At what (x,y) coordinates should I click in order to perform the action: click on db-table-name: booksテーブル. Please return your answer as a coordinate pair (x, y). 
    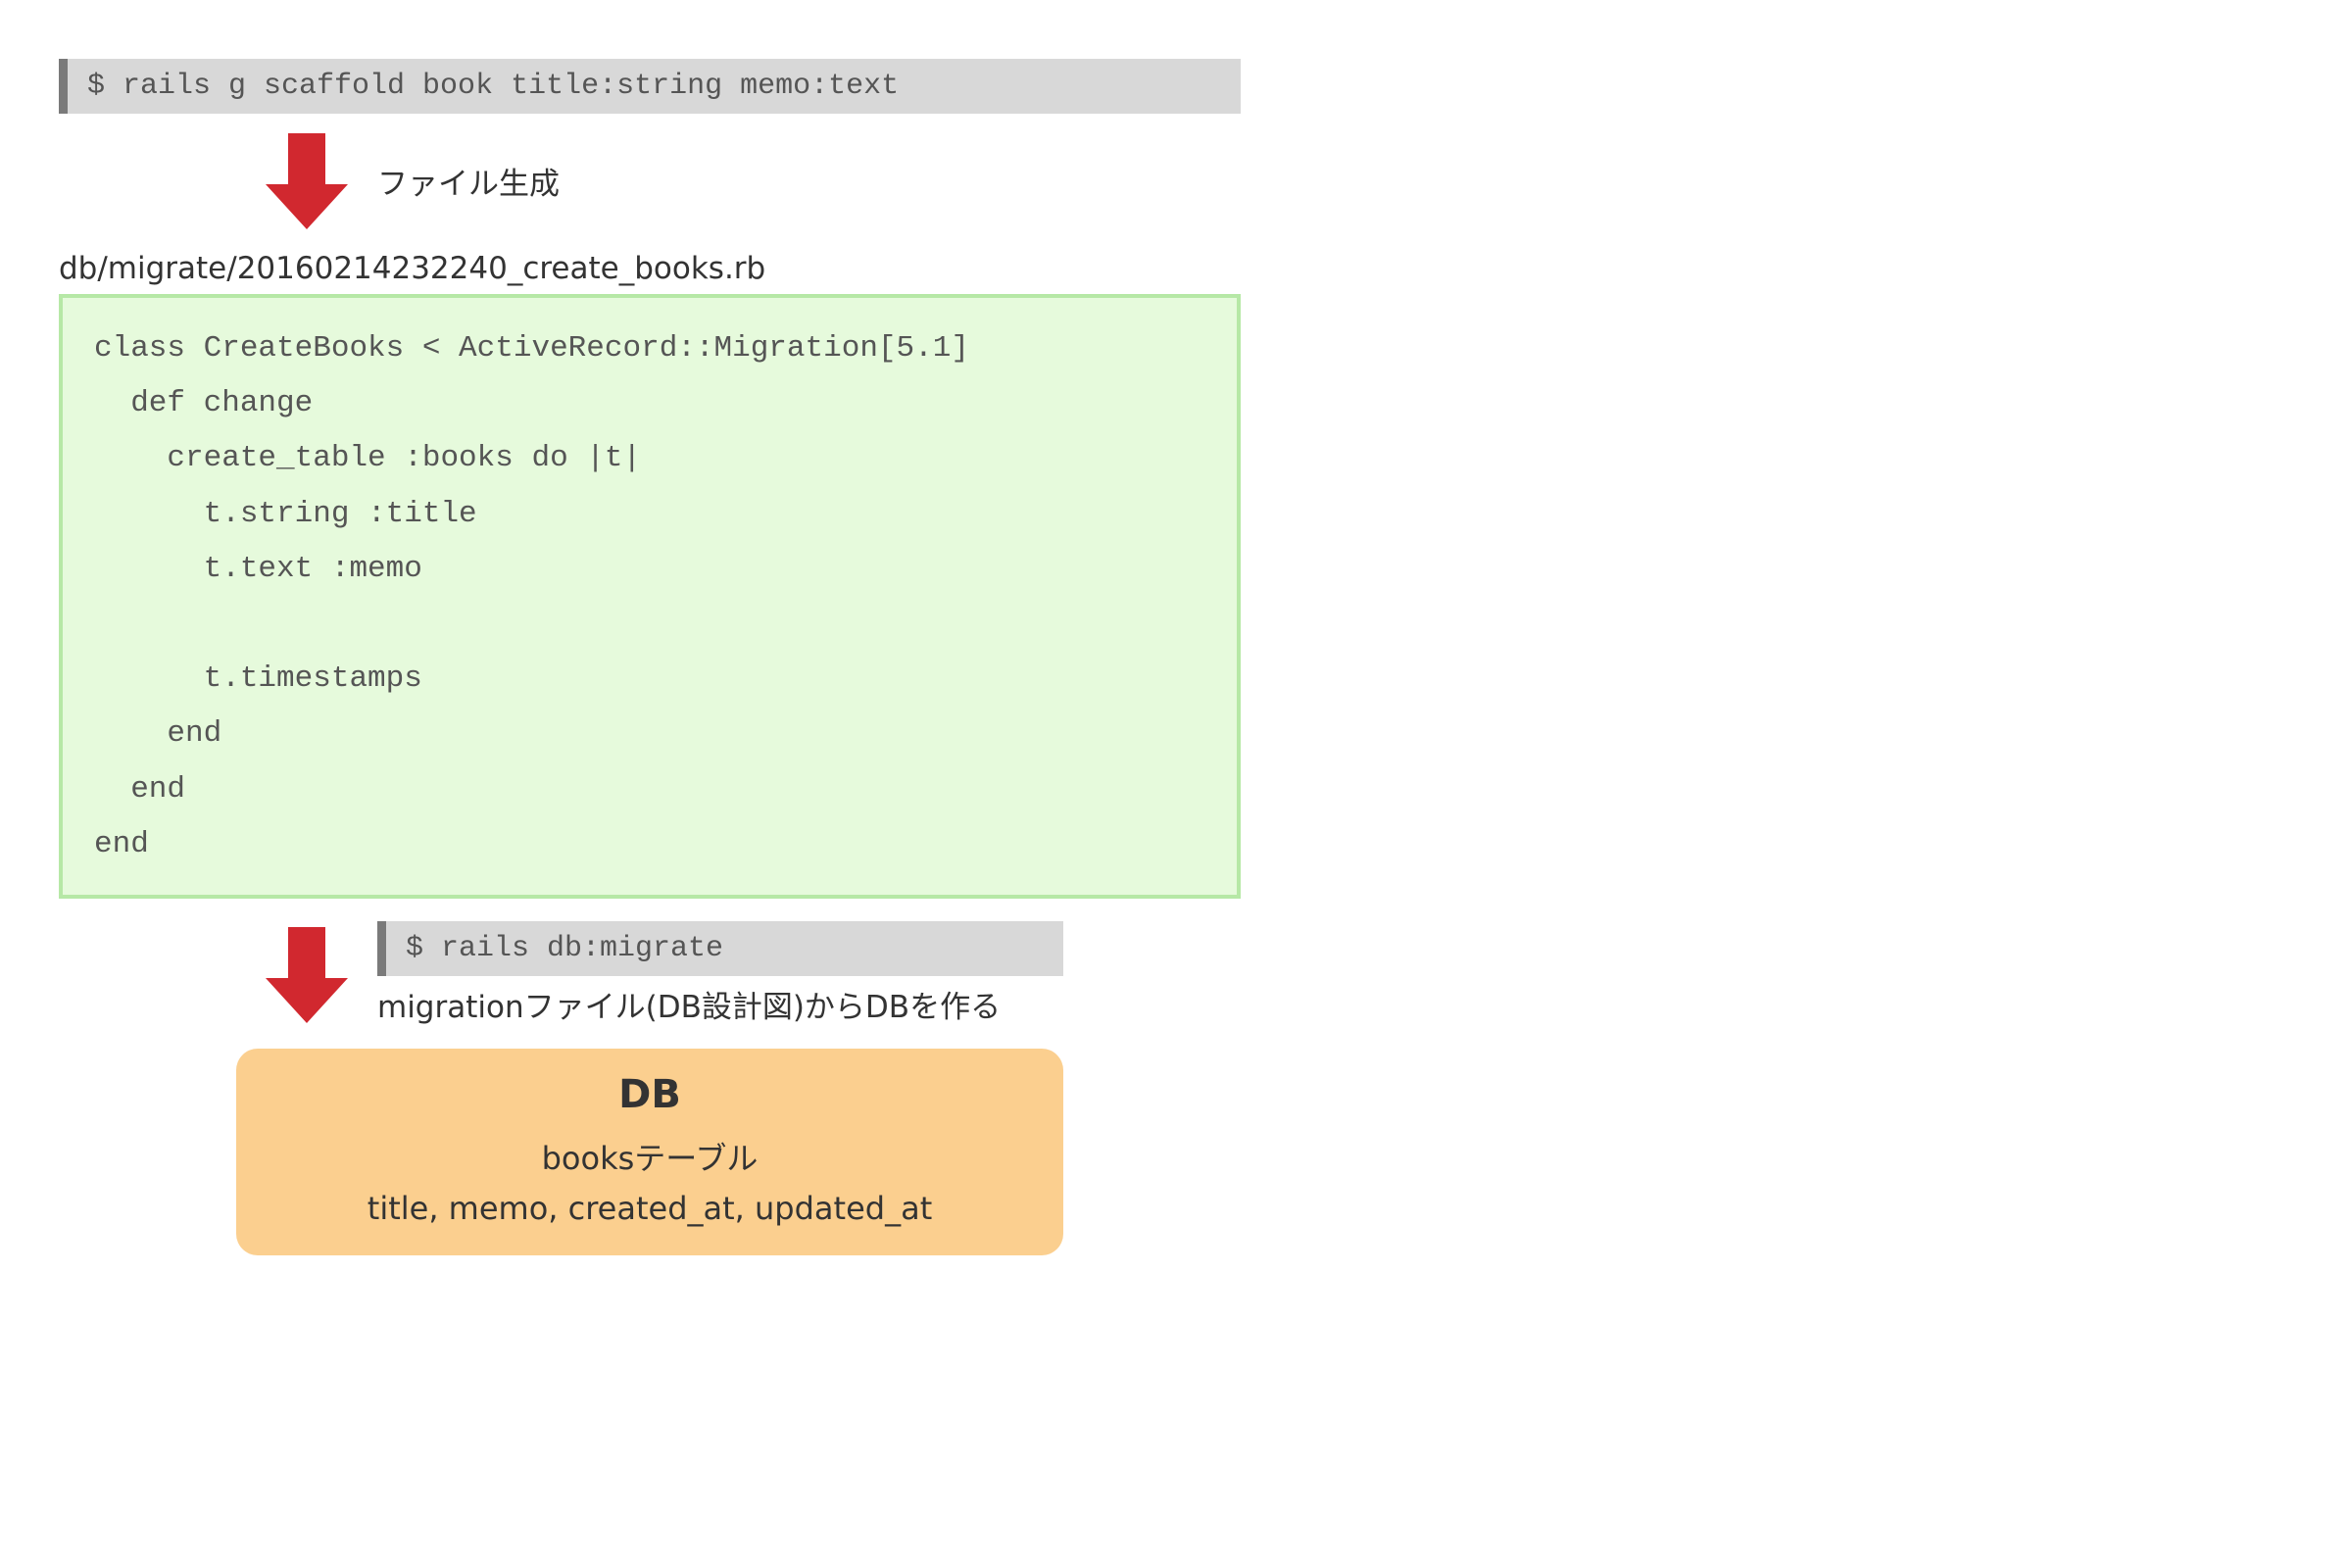
    Looking at the image, I should click on (650, 1158).